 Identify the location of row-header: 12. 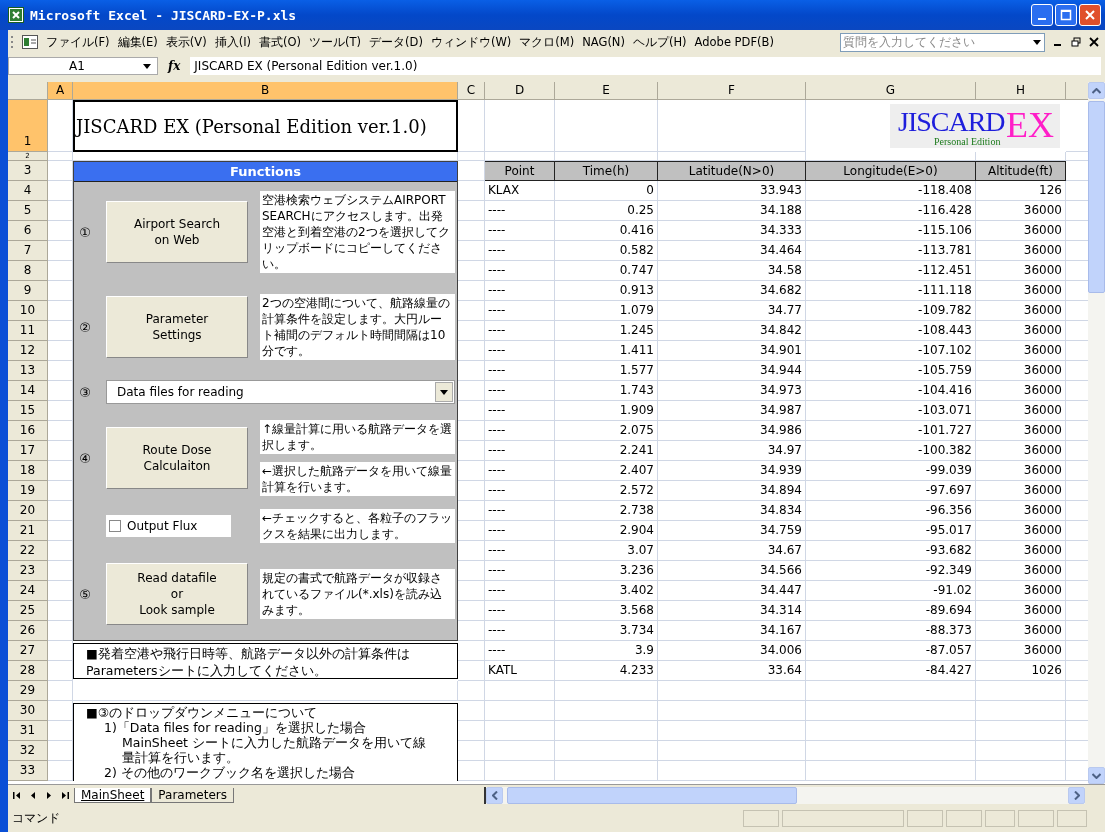
(28, 351).